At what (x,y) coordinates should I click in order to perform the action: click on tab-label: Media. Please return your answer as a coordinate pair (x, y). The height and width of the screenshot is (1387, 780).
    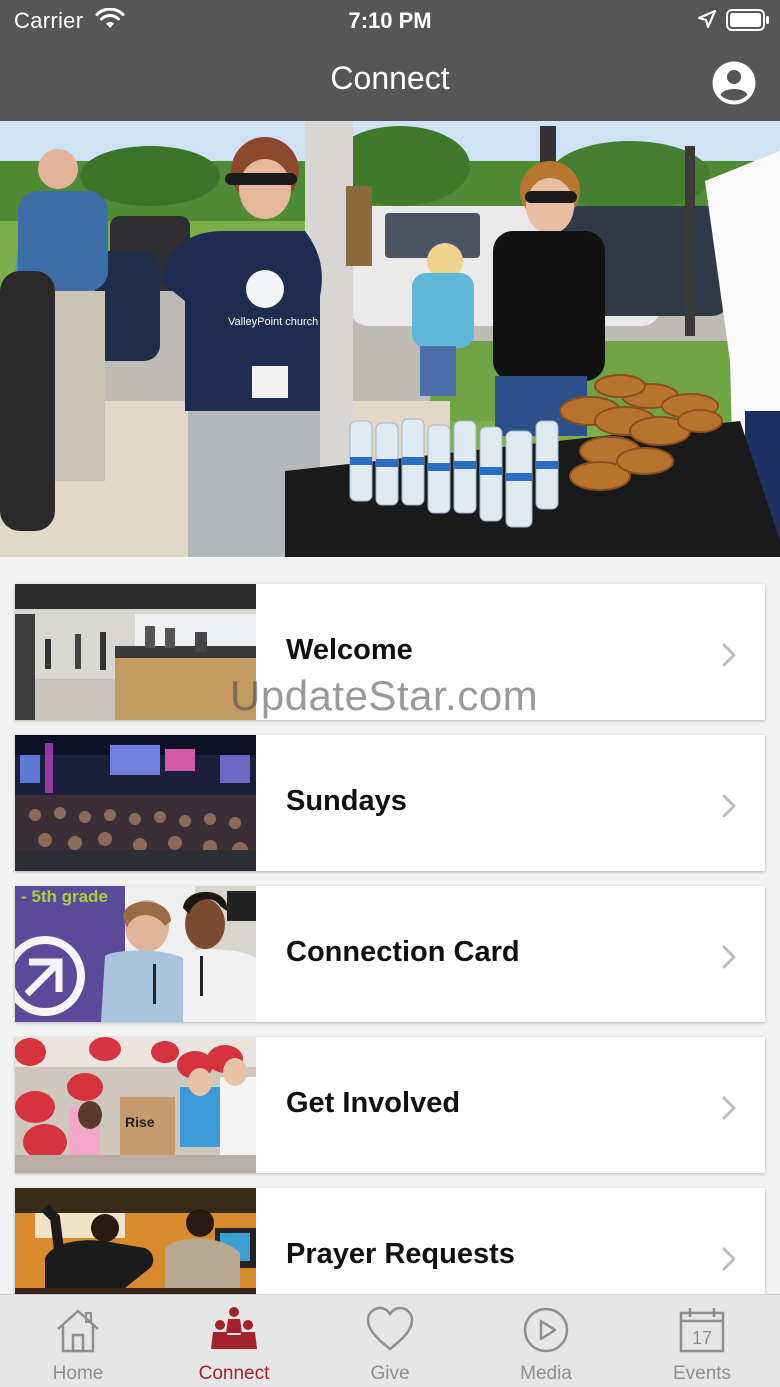
    Looking at the image, I should click on (546, 1373).